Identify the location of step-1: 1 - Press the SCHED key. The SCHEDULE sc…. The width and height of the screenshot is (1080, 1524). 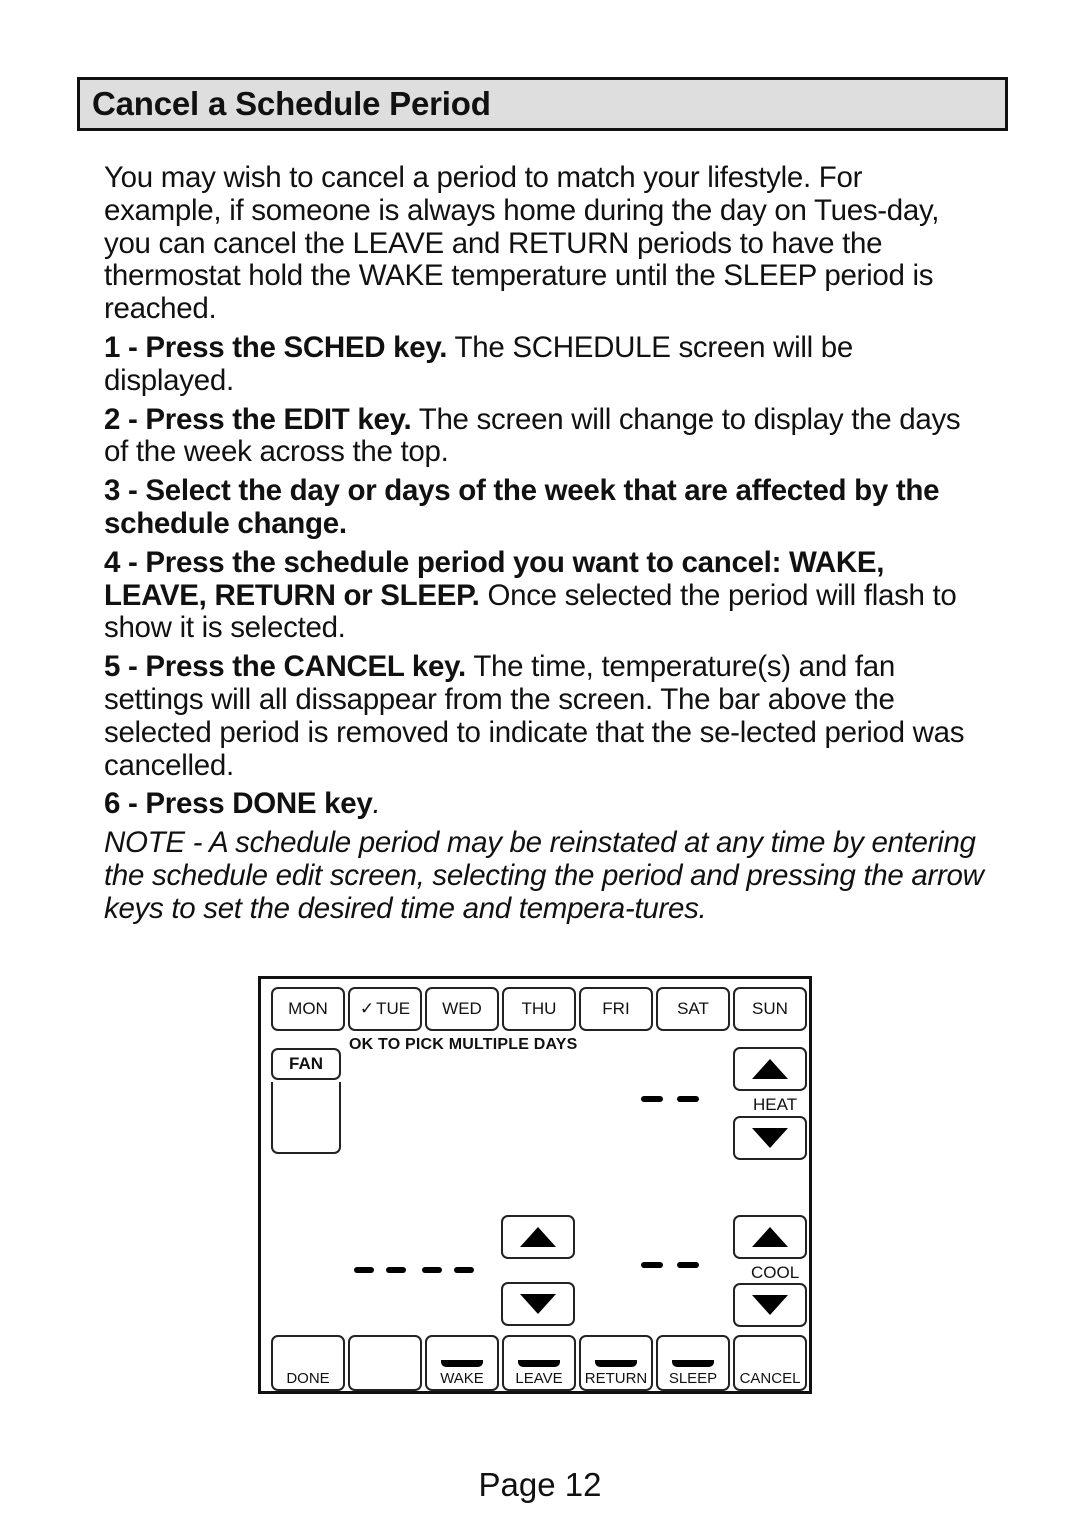
(544, 364).